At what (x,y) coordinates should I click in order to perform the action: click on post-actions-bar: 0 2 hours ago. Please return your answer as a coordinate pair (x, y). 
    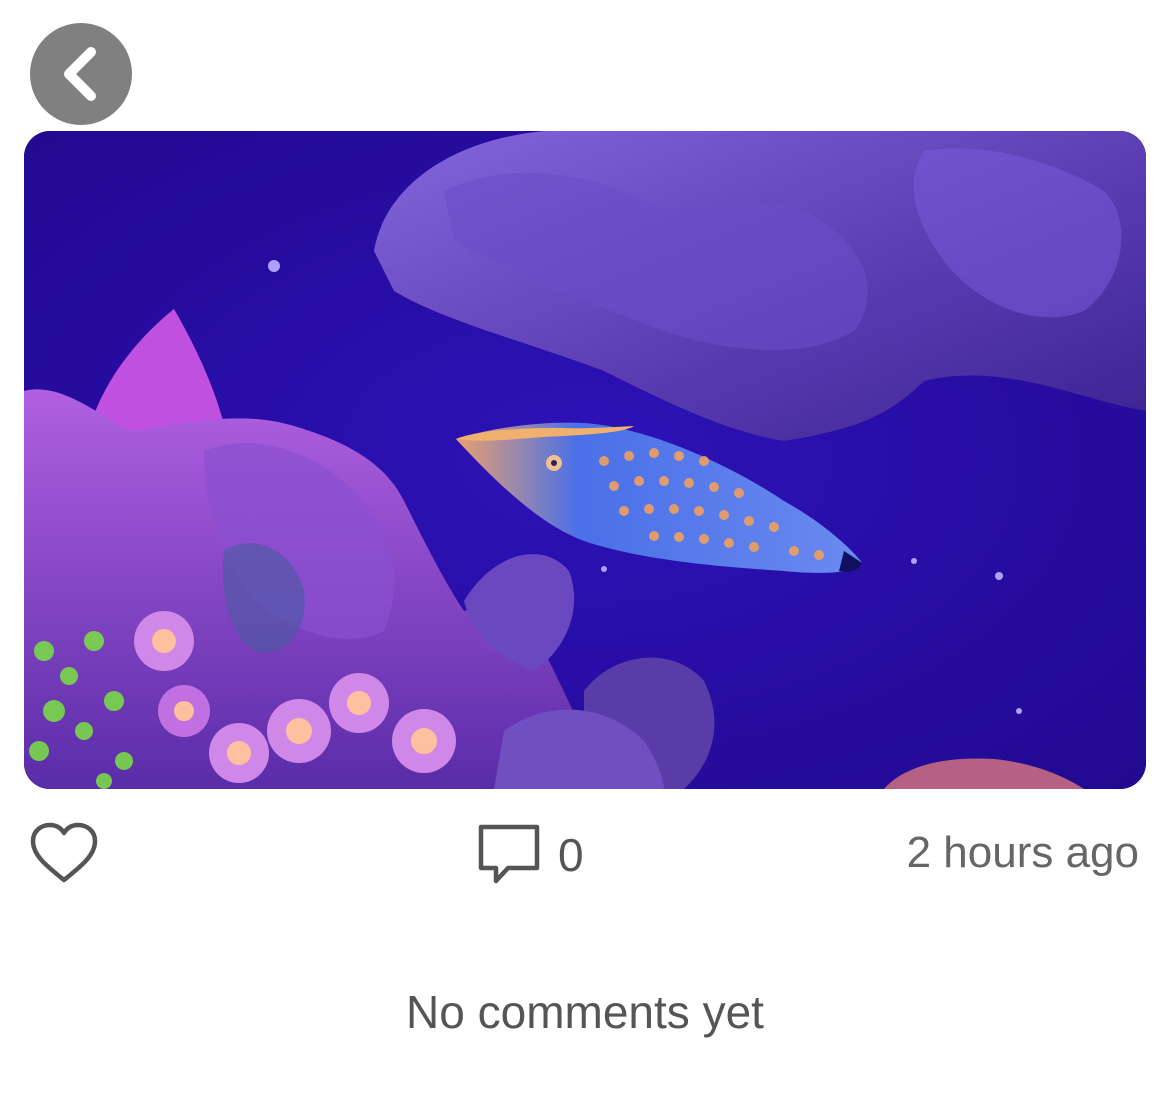
    Looking at the image, I should click on (585, 855).